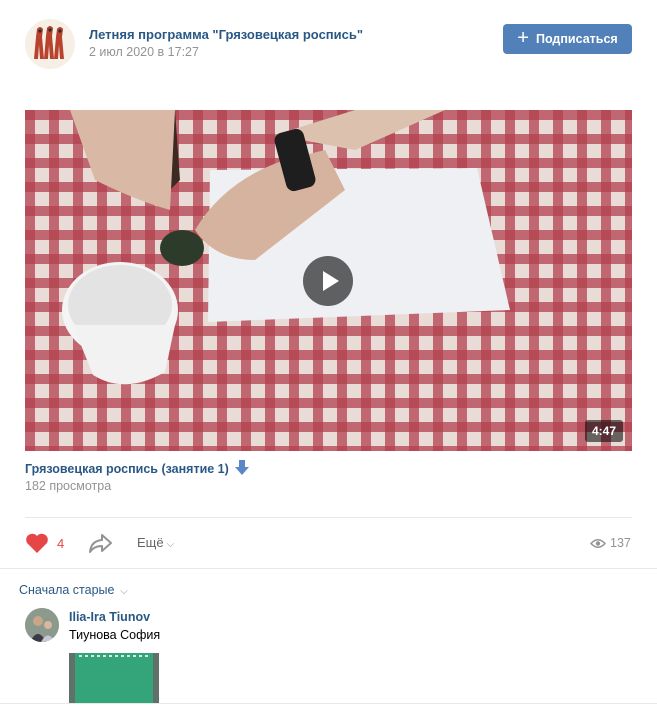 Image resolution: width=657 pixels, height=714 pixels. What do you see at coordinates (127, 469) in the screenshot?
I see `video-title: Грязовецкая роспись (занятие 1)` at bounding box center [127, 469].